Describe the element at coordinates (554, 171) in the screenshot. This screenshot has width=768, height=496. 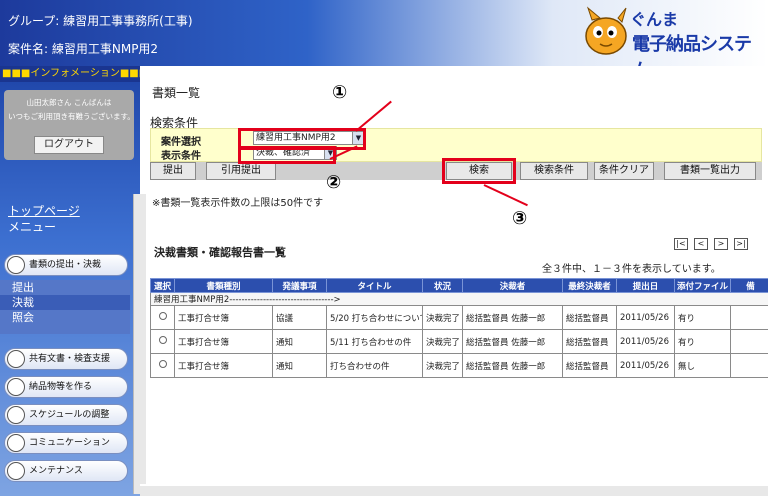
I see `search-conditions-button: 検索条件` at that location.